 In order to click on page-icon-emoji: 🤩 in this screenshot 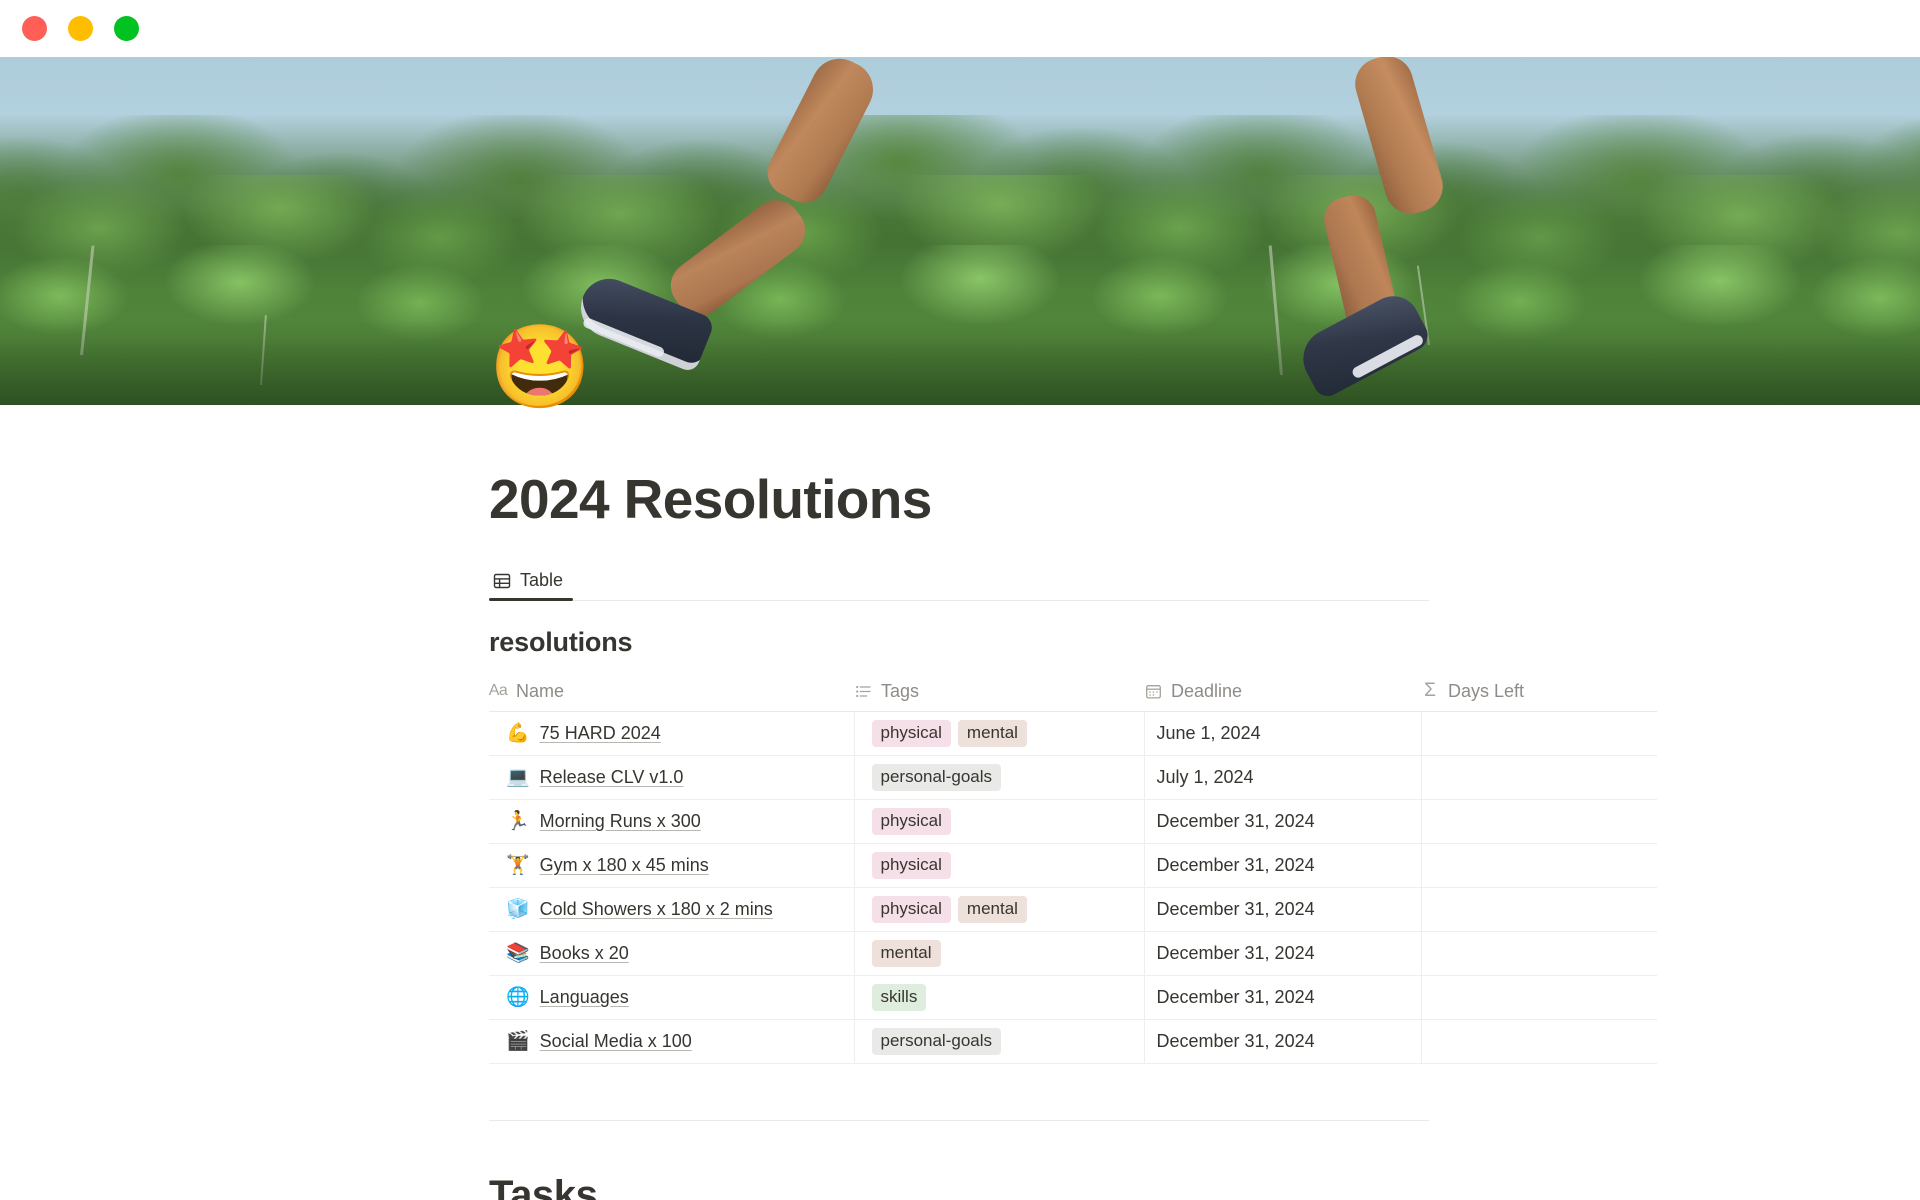, I will do `click(540, 368)`.